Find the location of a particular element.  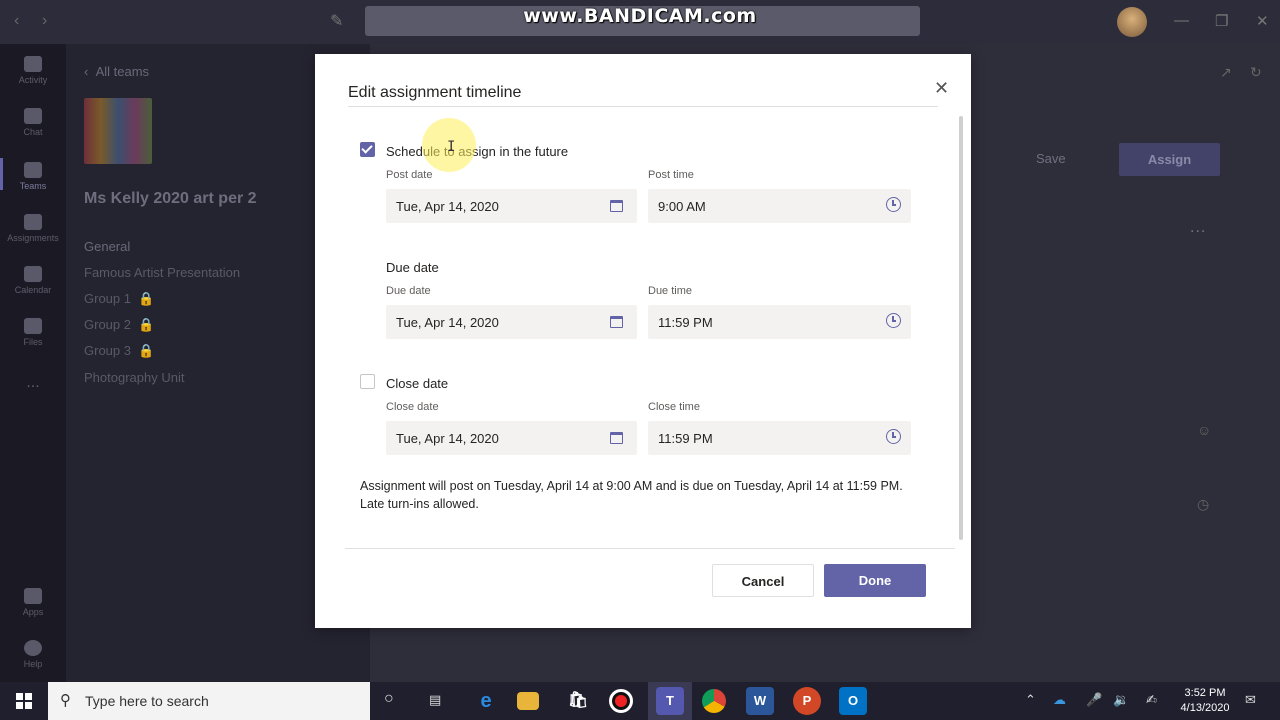

rail-item-chat: Chat is located at coordinates (33, 122).